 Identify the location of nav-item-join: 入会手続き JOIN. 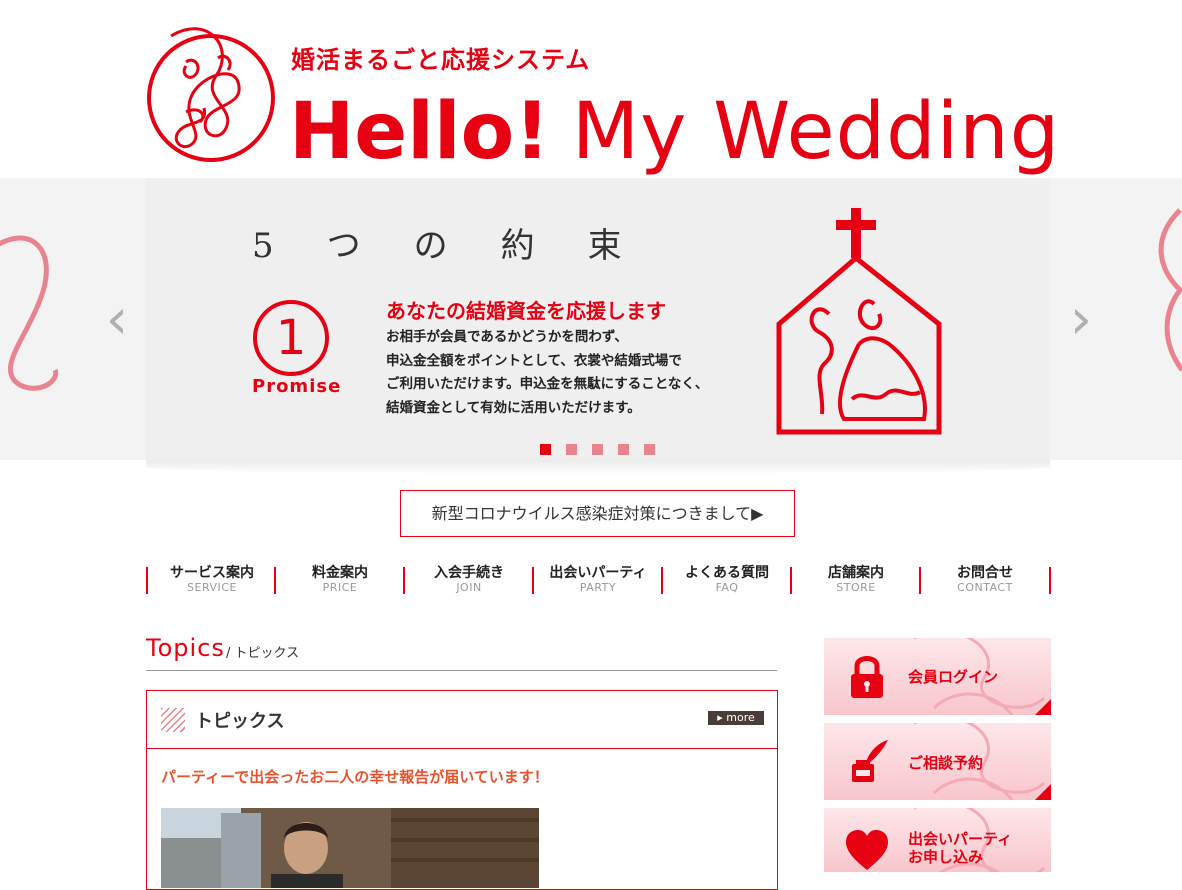
(469, 580).